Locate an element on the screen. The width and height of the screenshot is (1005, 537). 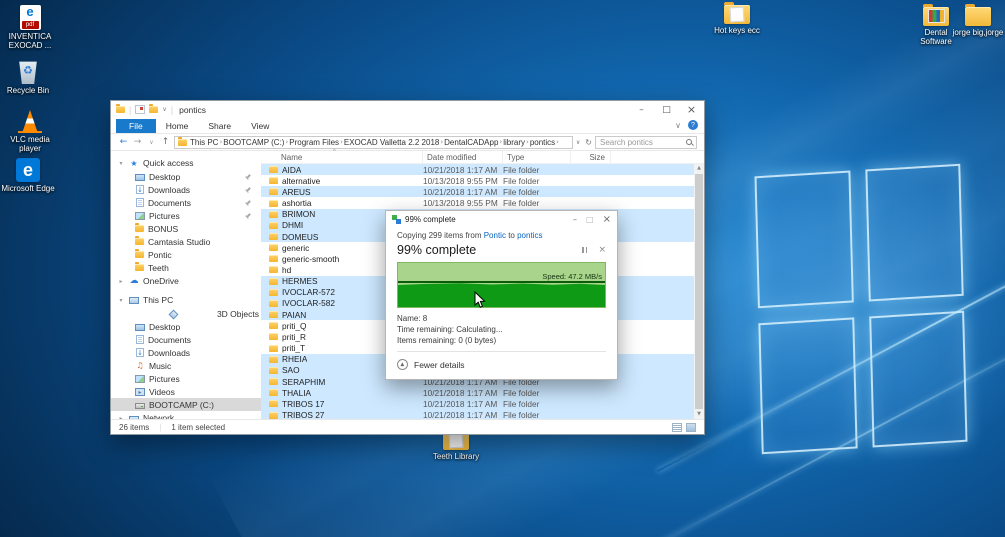
forward-button is located at coordinates (137, 142).